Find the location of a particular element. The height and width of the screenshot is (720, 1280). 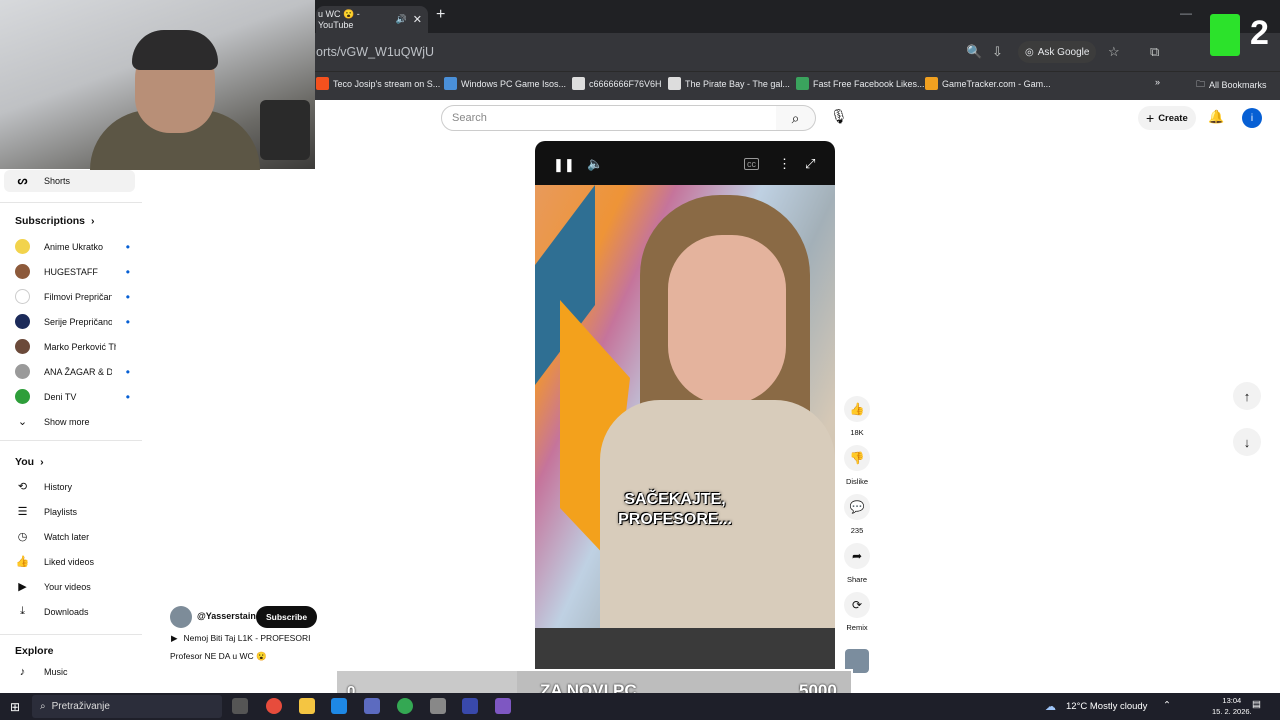

browser-tab: u WC 😮 - YouTube 🔊 ✕ is located at coordinates (372, 19).